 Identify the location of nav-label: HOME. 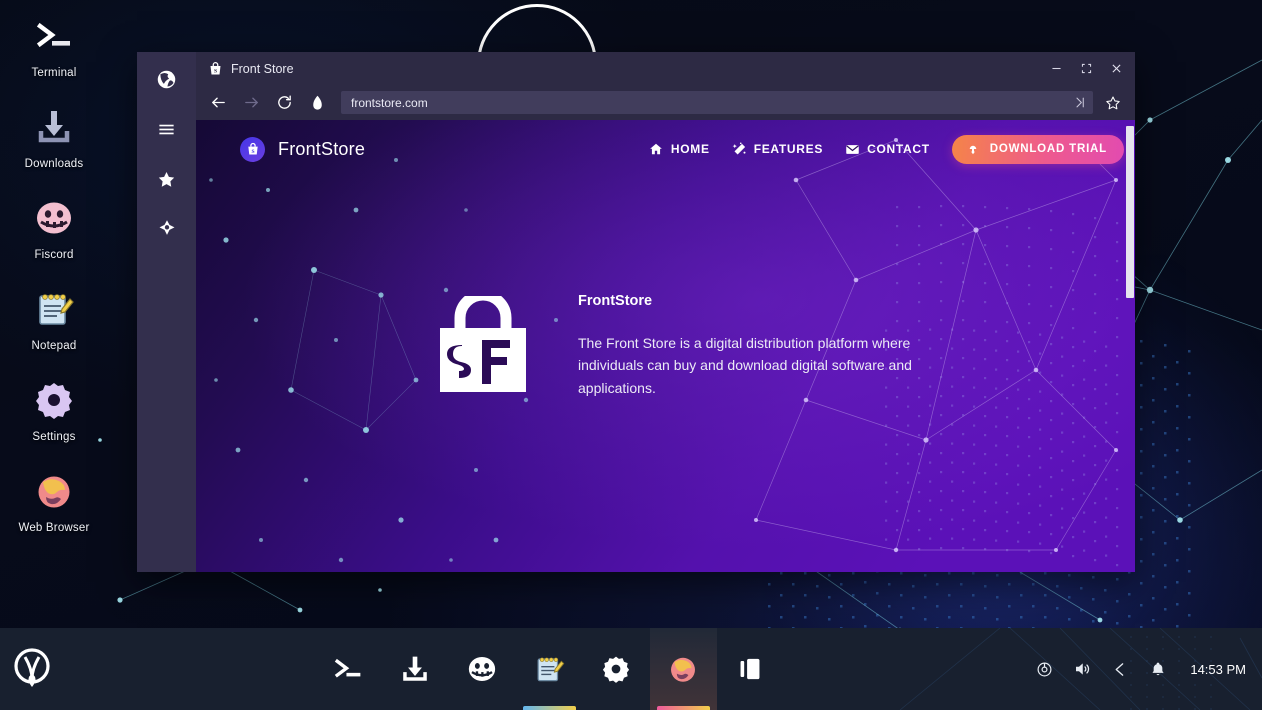
(690, 149).